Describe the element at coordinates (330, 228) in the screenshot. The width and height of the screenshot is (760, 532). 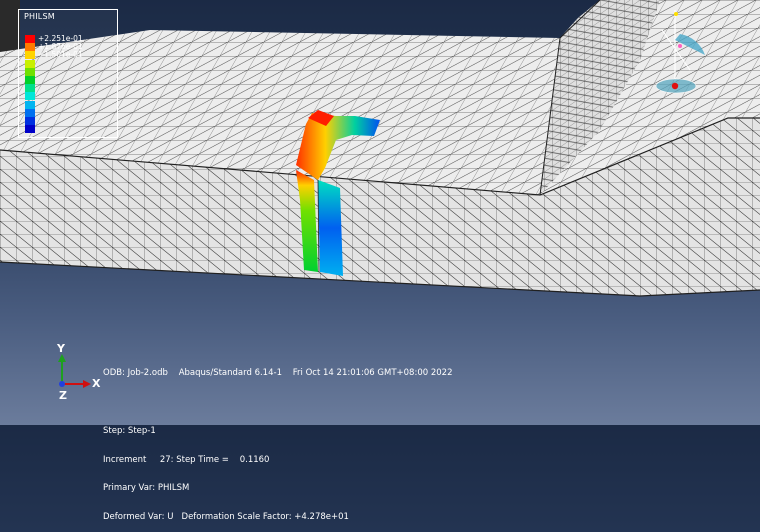
I see `crack-front-right` at that location.